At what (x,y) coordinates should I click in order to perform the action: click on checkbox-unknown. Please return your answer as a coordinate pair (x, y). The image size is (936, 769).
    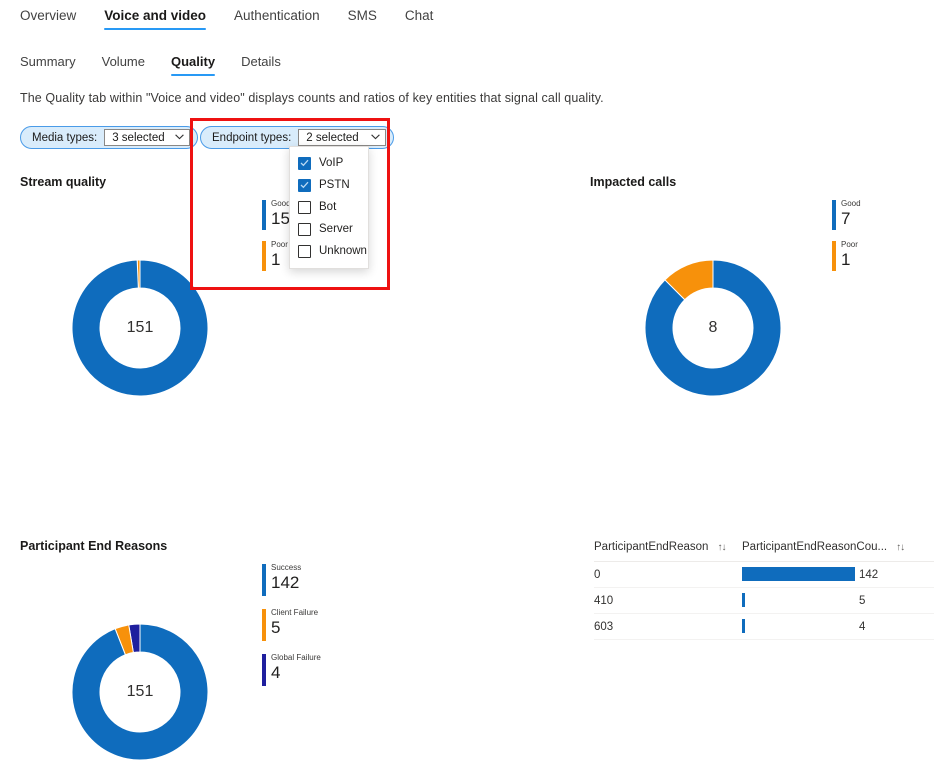
    Looking at the image, I should click on (304, 251).